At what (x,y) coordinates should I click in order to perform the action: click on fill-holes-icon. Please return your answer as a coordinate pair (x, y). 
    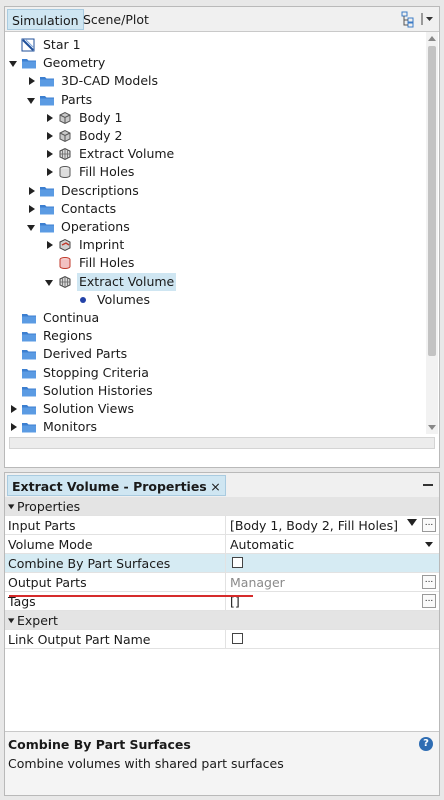
    Looking at the image, I should click on (65, 263).